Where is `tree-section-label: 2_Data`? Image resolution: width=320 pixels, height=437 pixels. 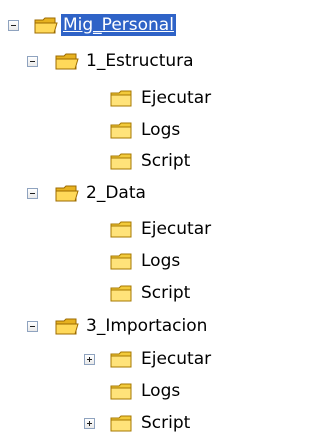 tree-section-label: 2_Data is located at coordinates (116, 193).